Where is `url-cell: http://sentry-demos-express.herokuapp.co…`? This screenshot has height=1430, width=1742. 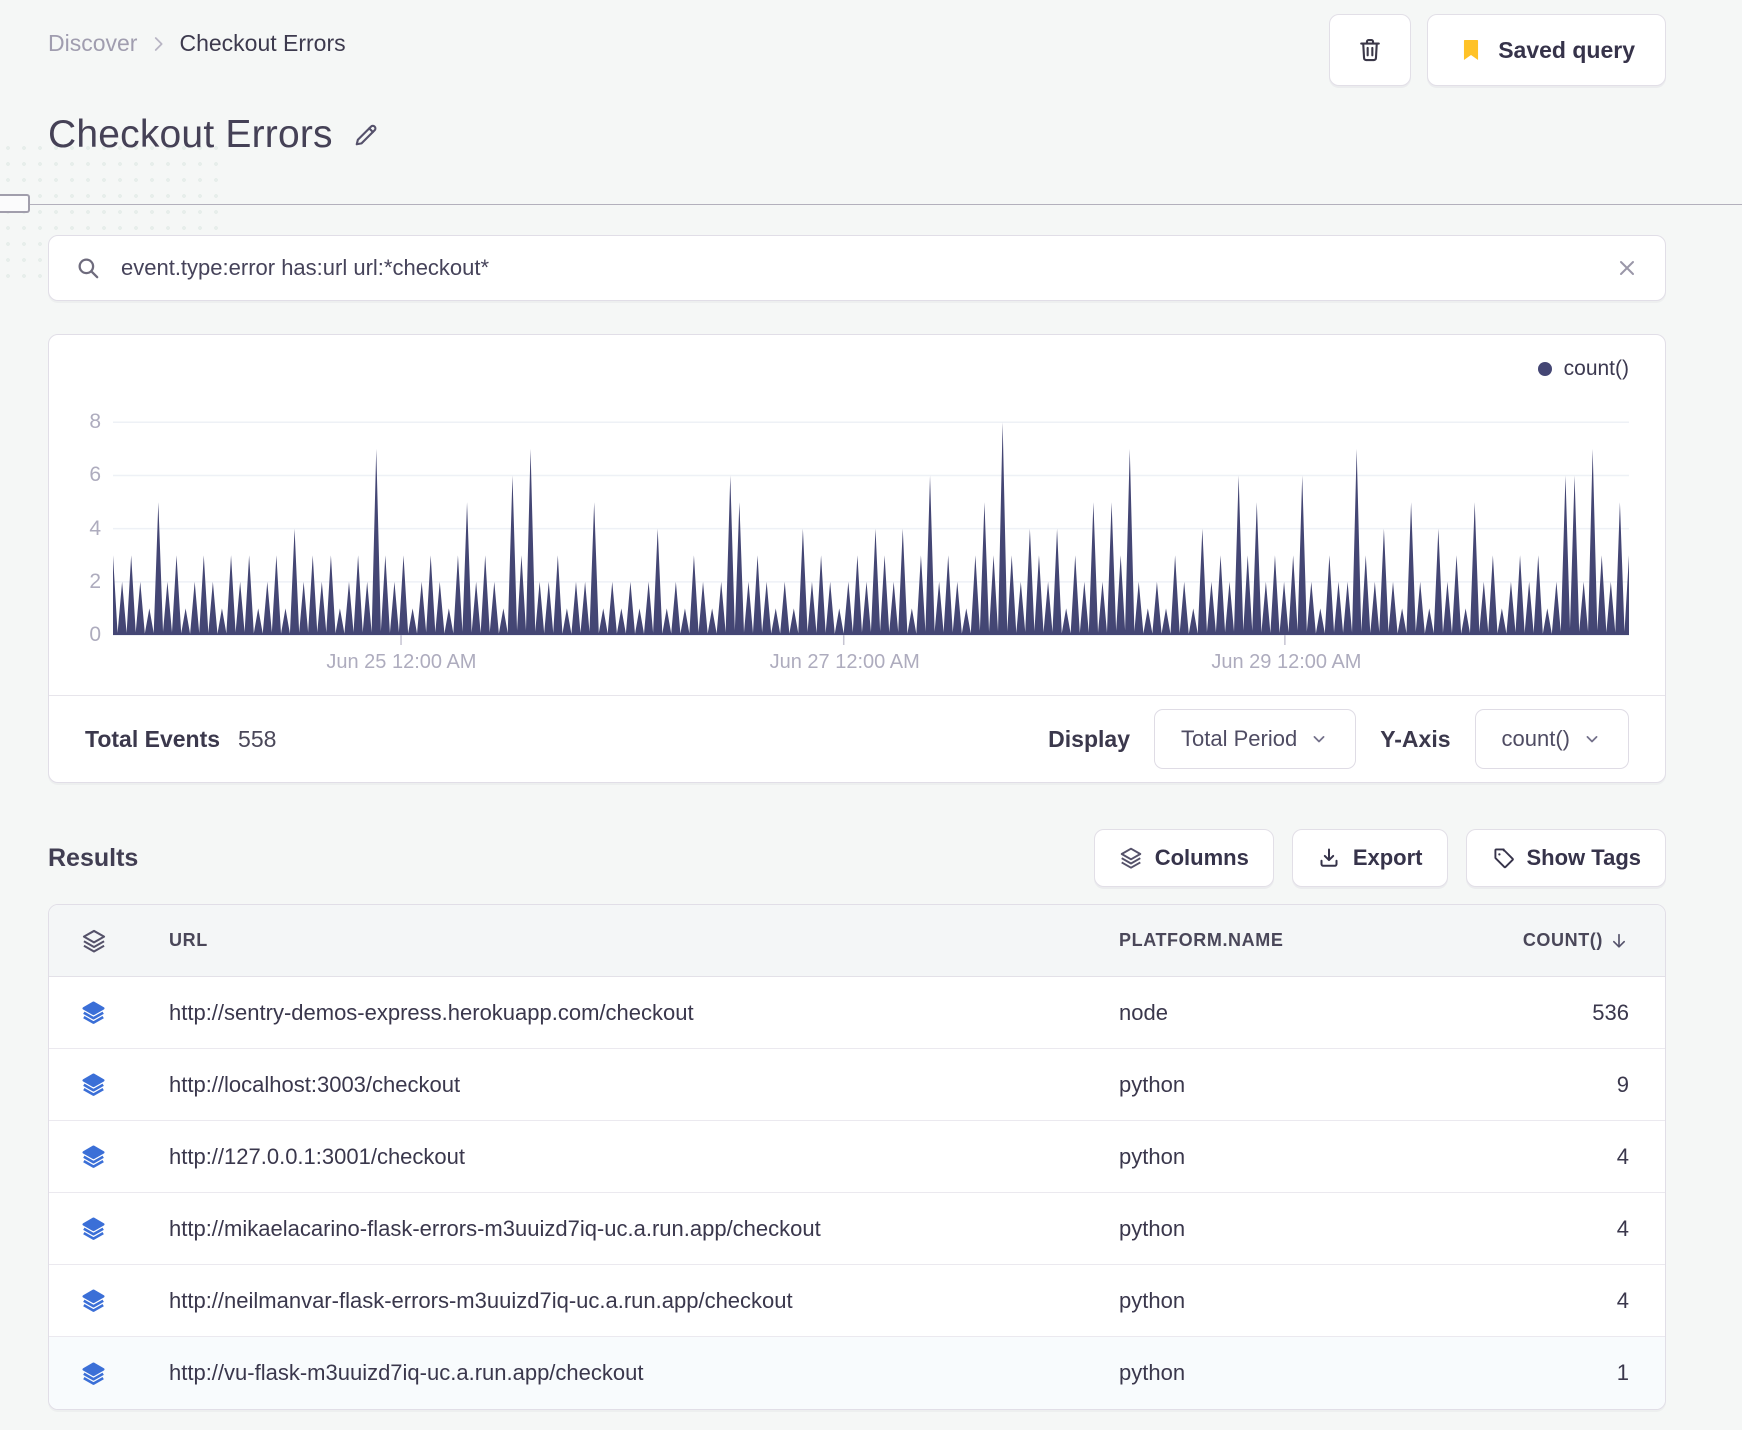
url-cell: http://sentry-demos-express.herokuapp.co… is located at coordinates (637, 1013).